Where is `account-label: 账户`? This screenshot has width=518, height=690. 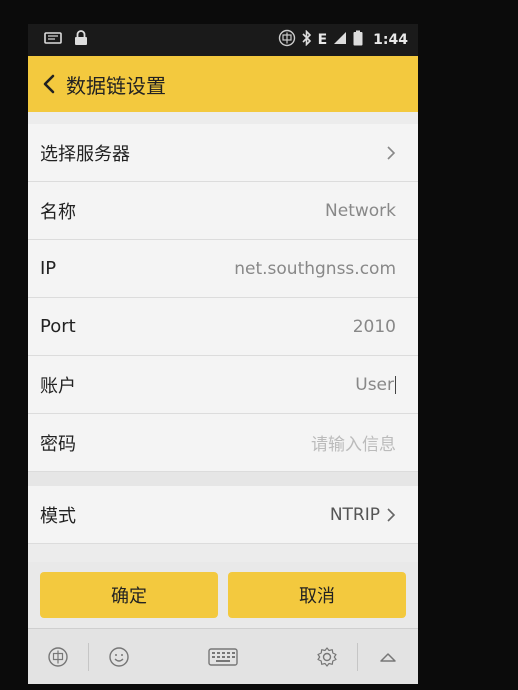
account-label: 账户 is located at coordinates (58, 386).